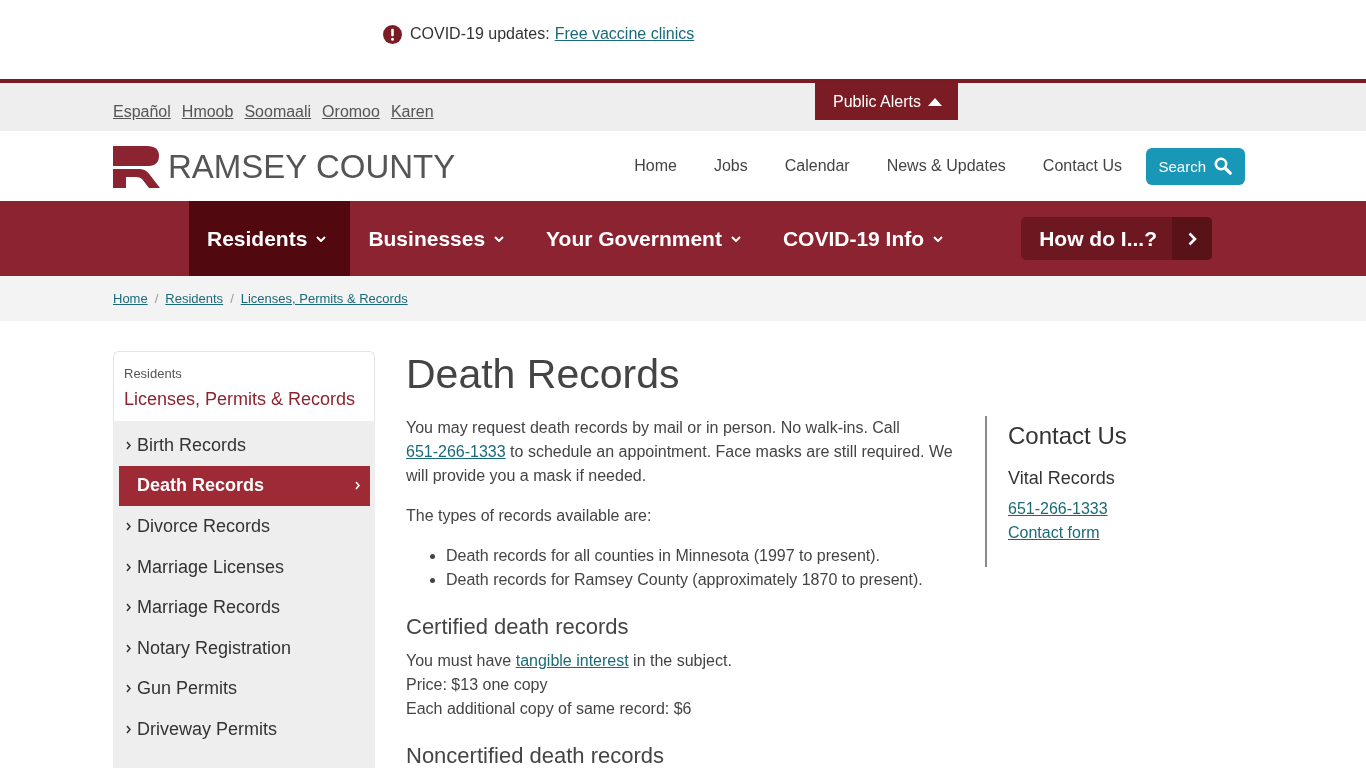 The height and width of the screenshot is (768, 1366). Describe the element at coordinates (1067, 436) in the screenshot. I see `contact-heading: Contact Us` at that location.